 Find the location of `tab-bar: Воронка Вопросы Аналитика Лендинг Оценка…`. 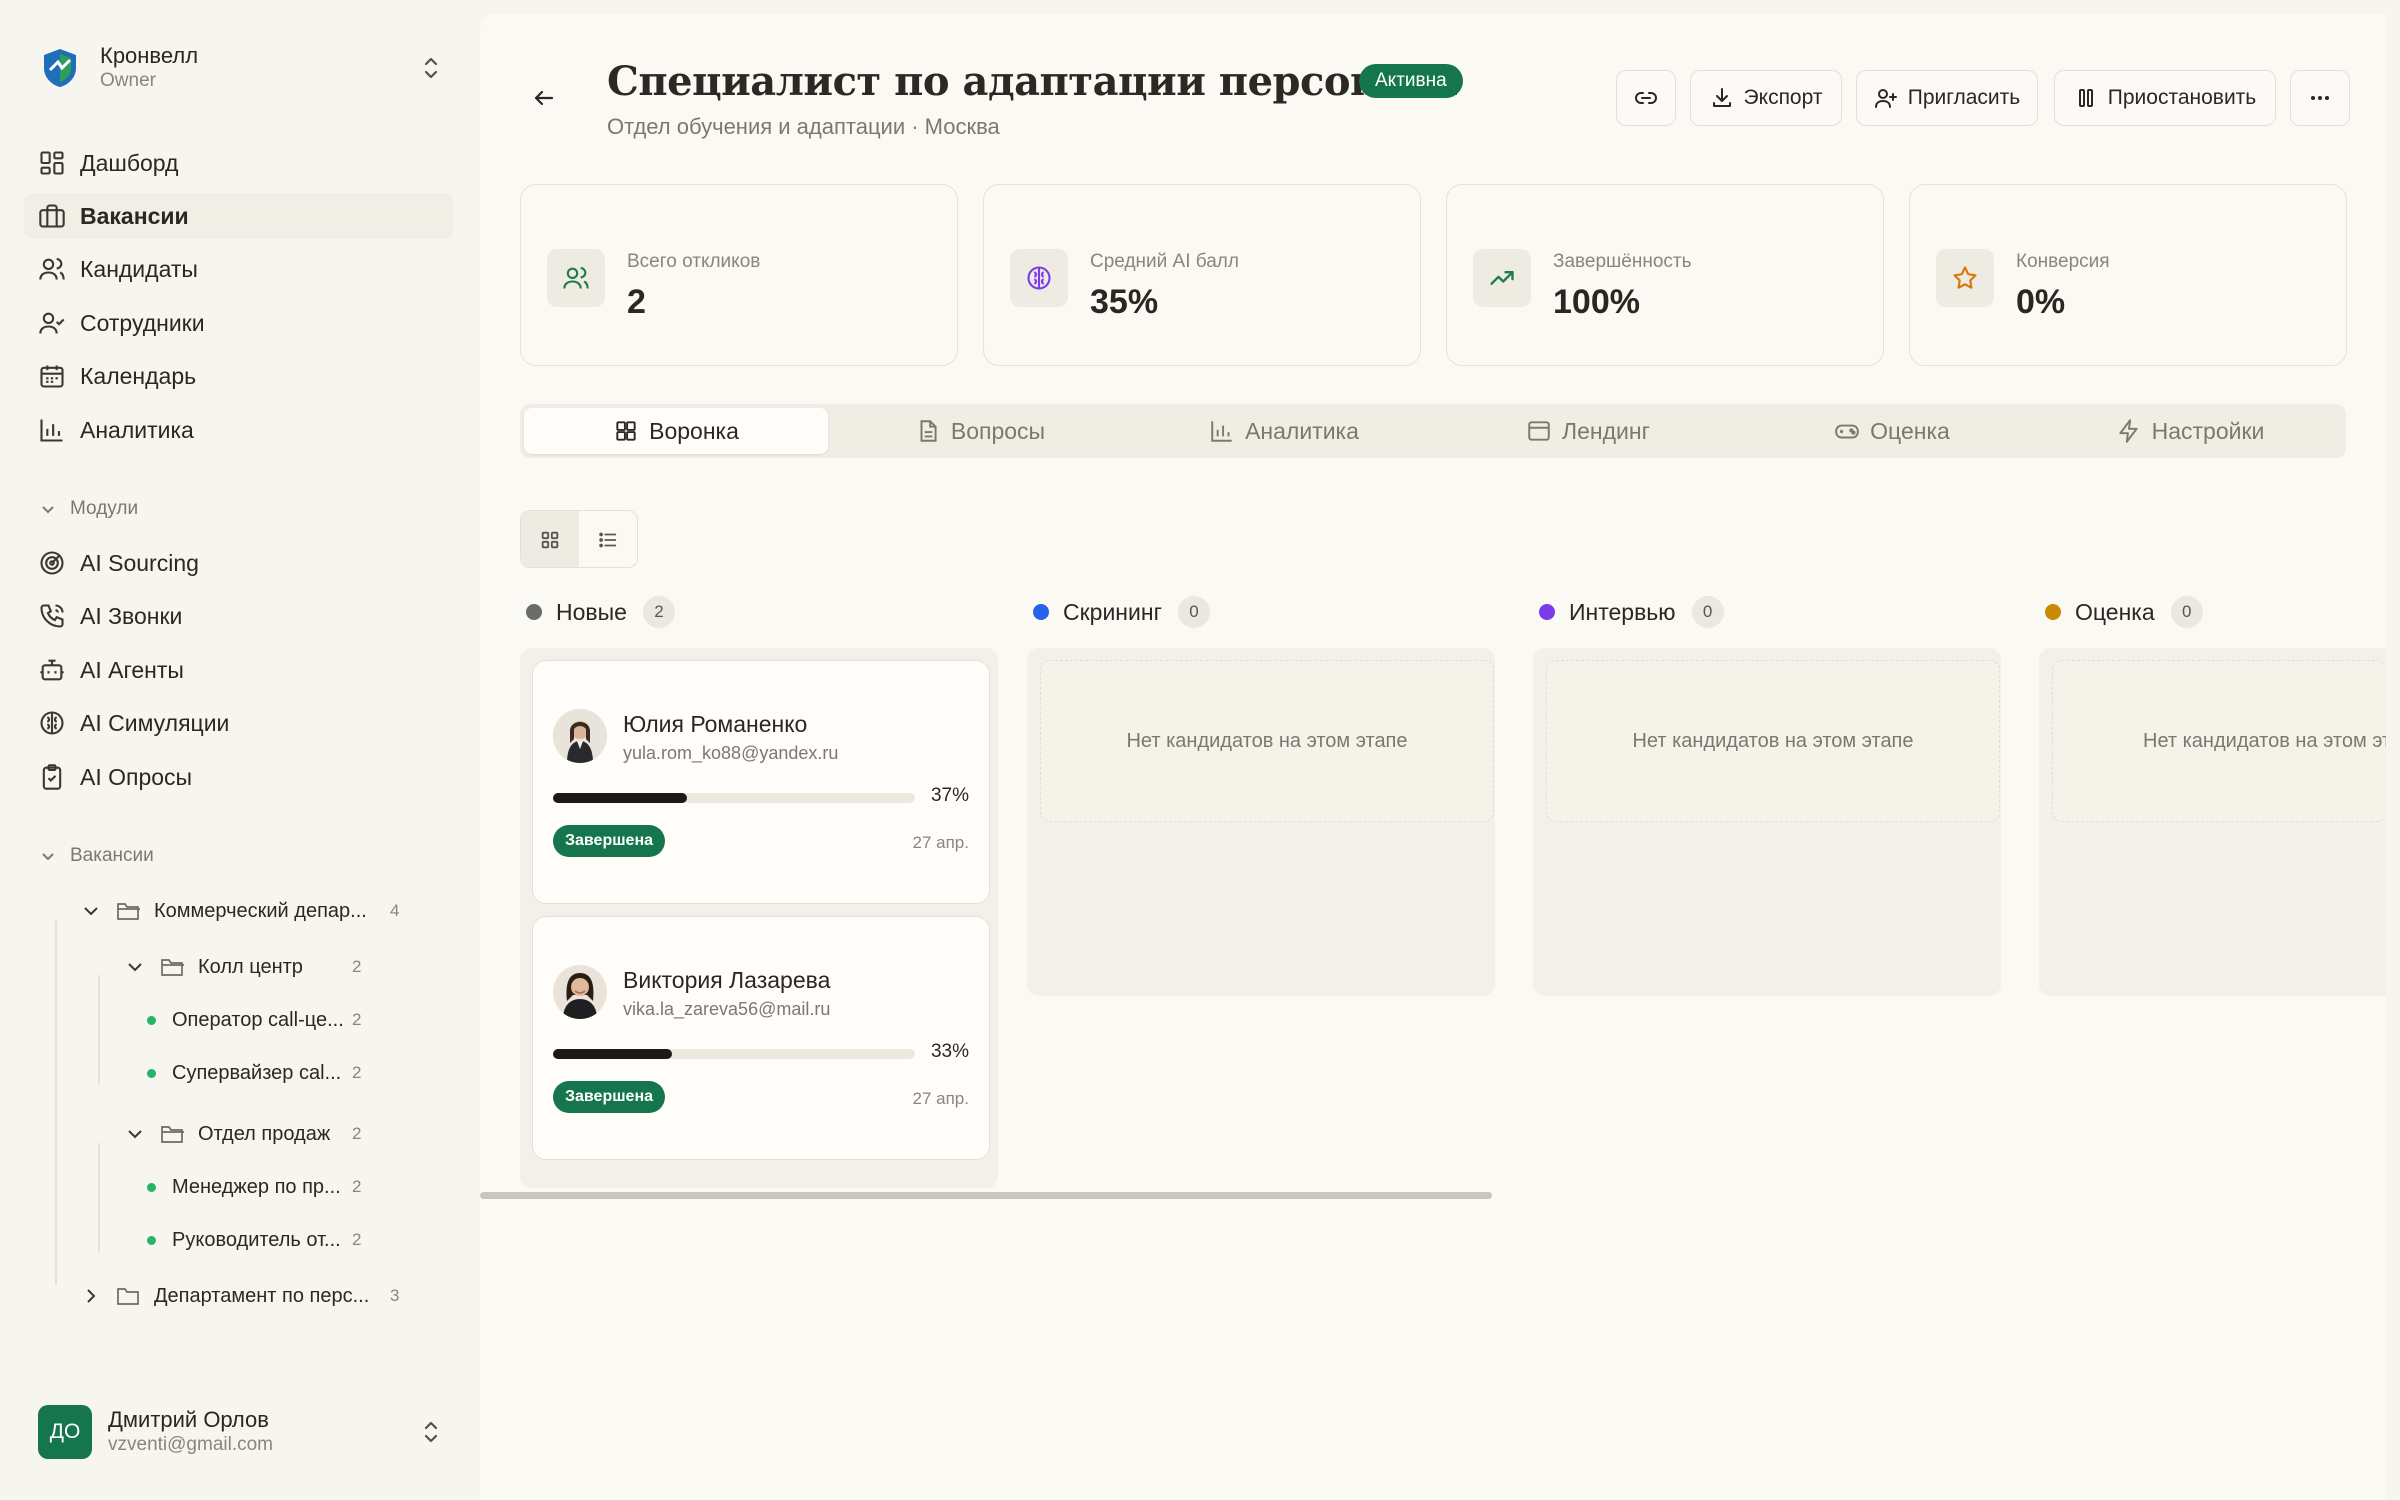

tab-bar: Воронка Вопросы Аналитика Лендинг Оценка… is located at coordinates (1433, 431).